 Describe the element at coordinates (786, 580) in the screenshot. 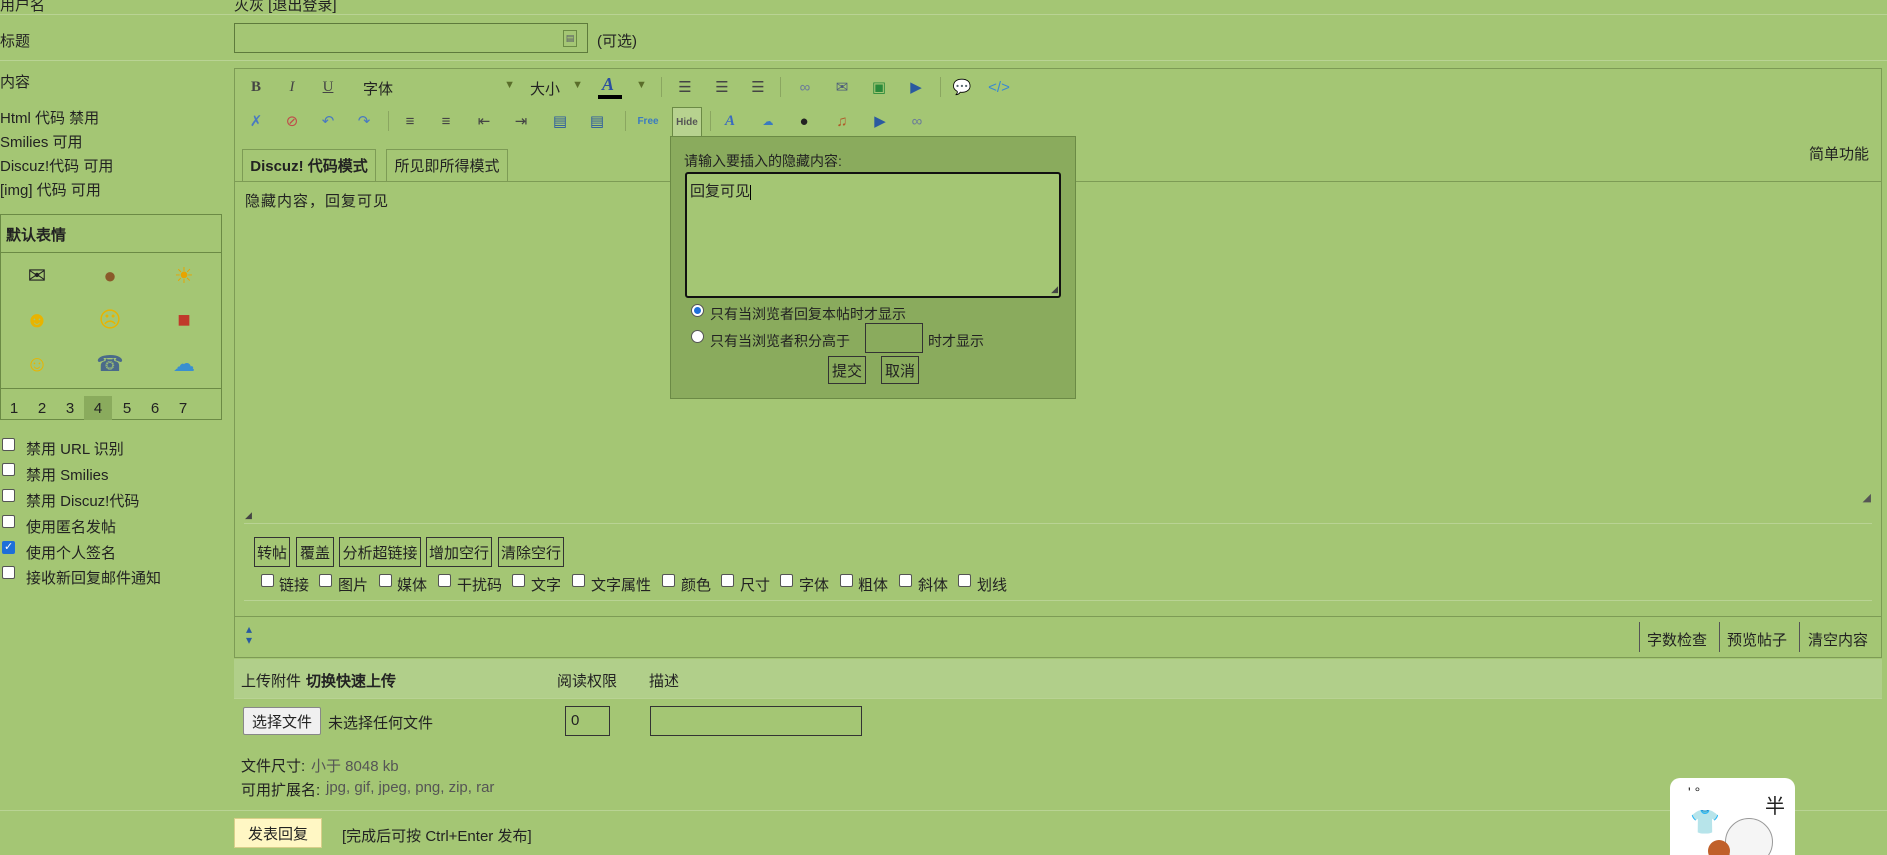

I see `filter-font-checkbox` at that location.